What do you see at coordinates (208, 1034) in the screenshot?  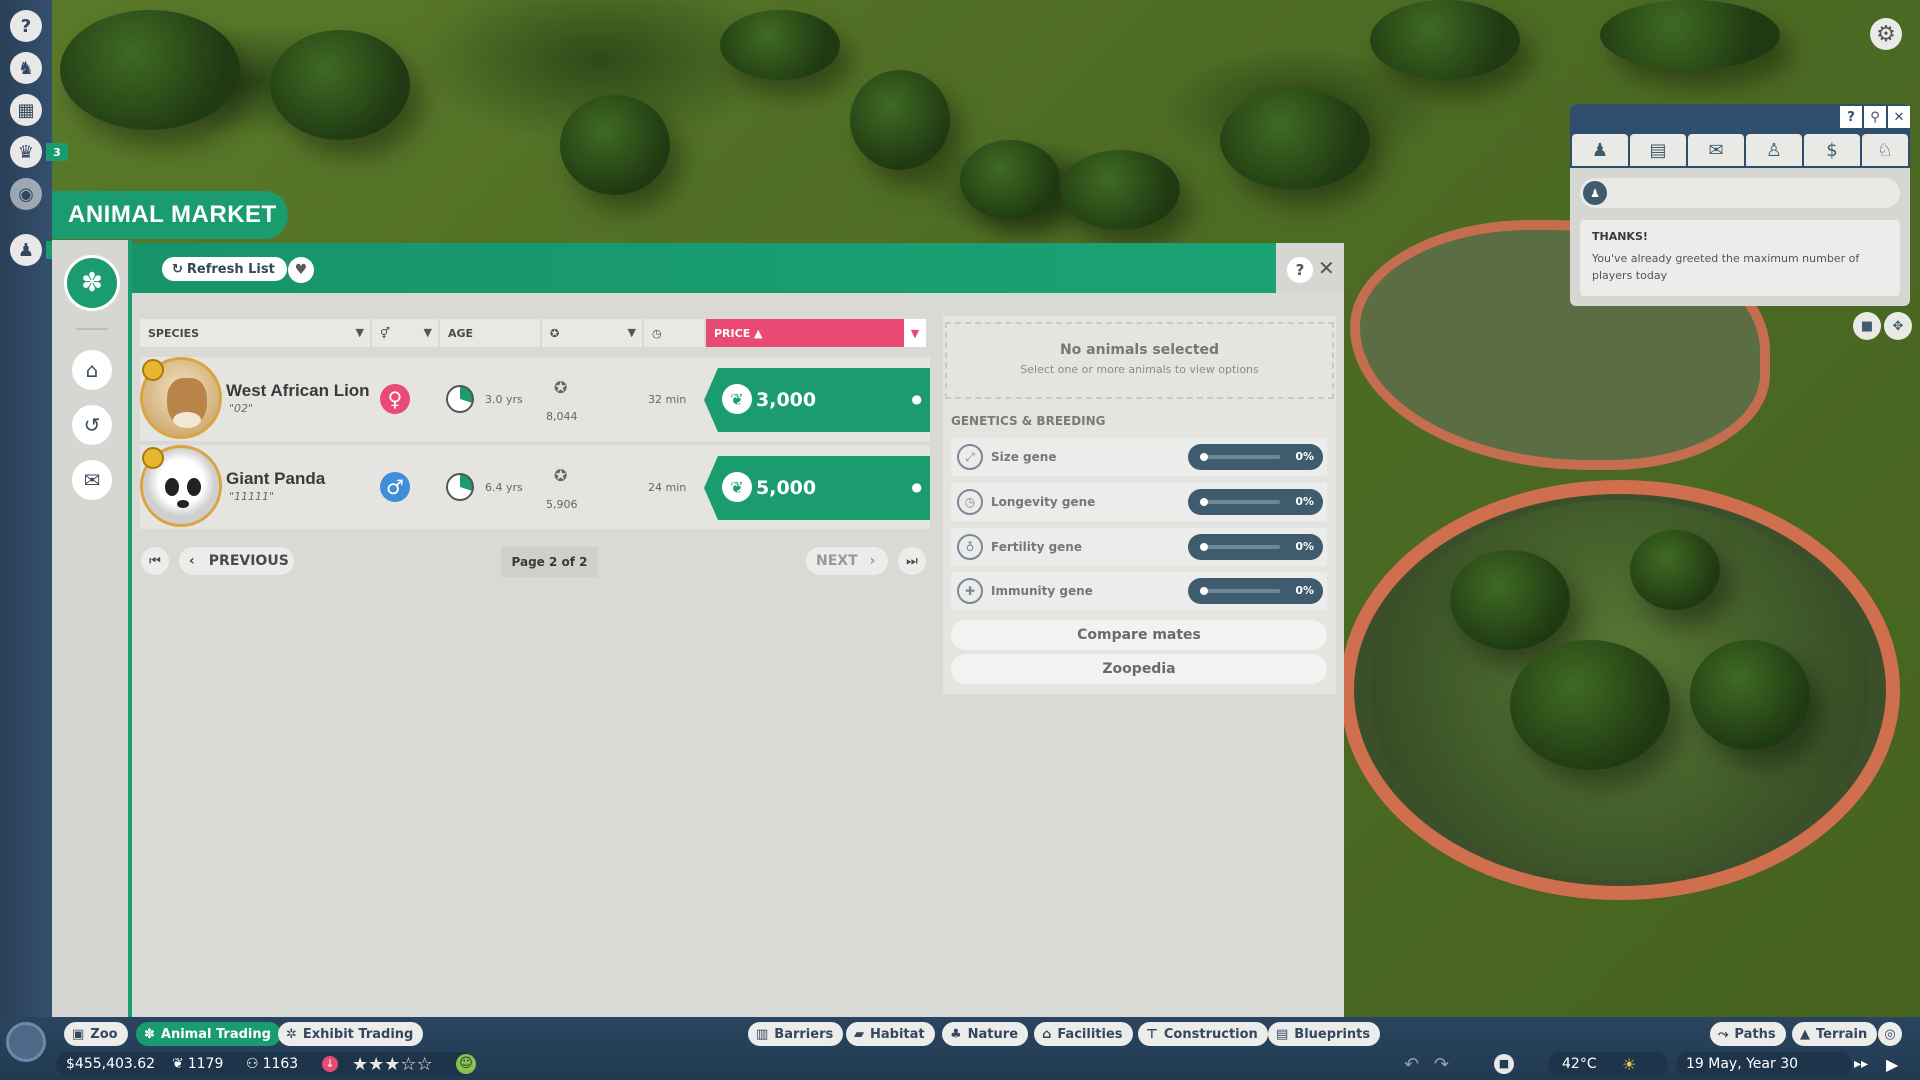 I see `tab-animal-trading: ✽ Animal Trading` at bounding box center [208, 1034].